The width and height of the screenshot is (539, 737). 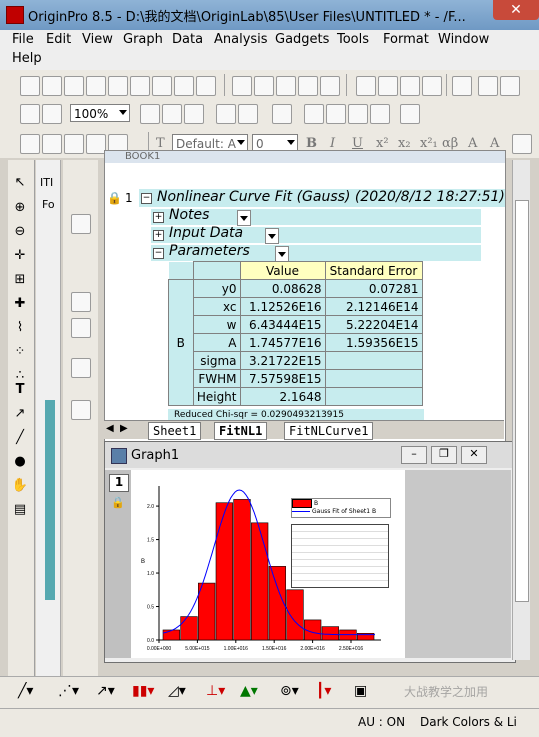 I want to click on menu-format: Format, so click(x=406, y=39).